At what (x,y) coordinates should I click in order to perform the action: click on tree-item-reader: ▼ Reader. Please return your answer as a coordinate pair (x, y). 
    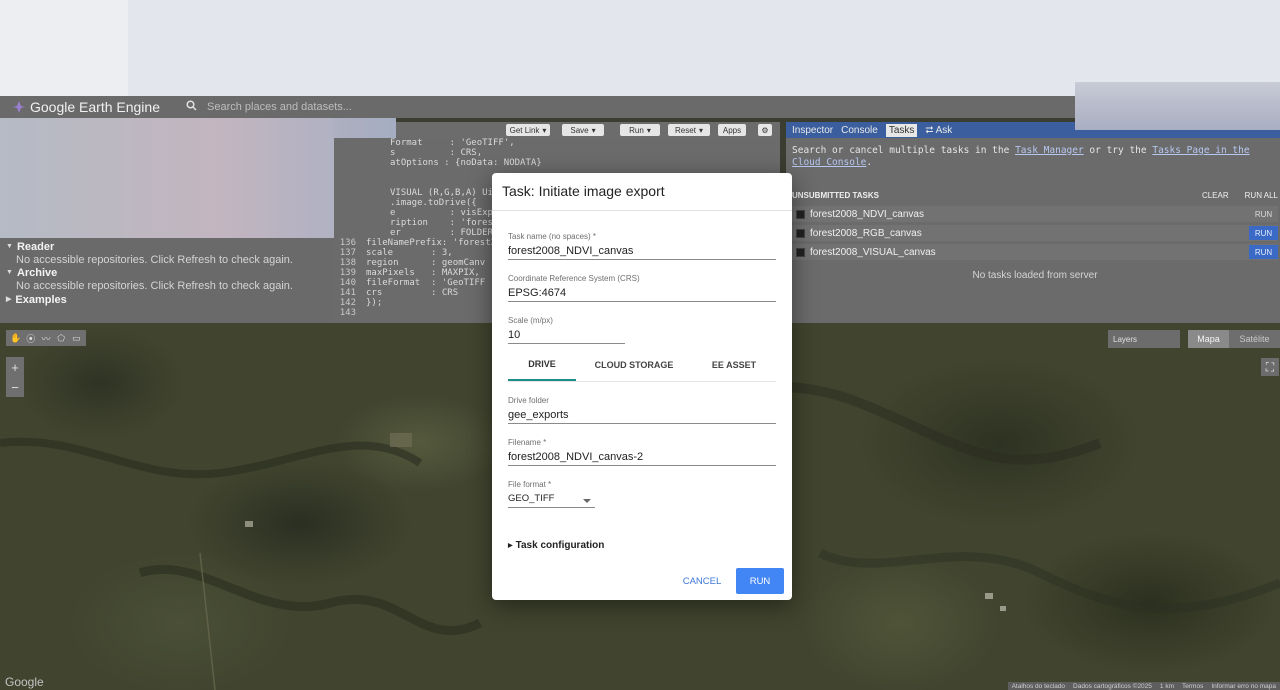
    Looking at the image, I should click on (167, 247).